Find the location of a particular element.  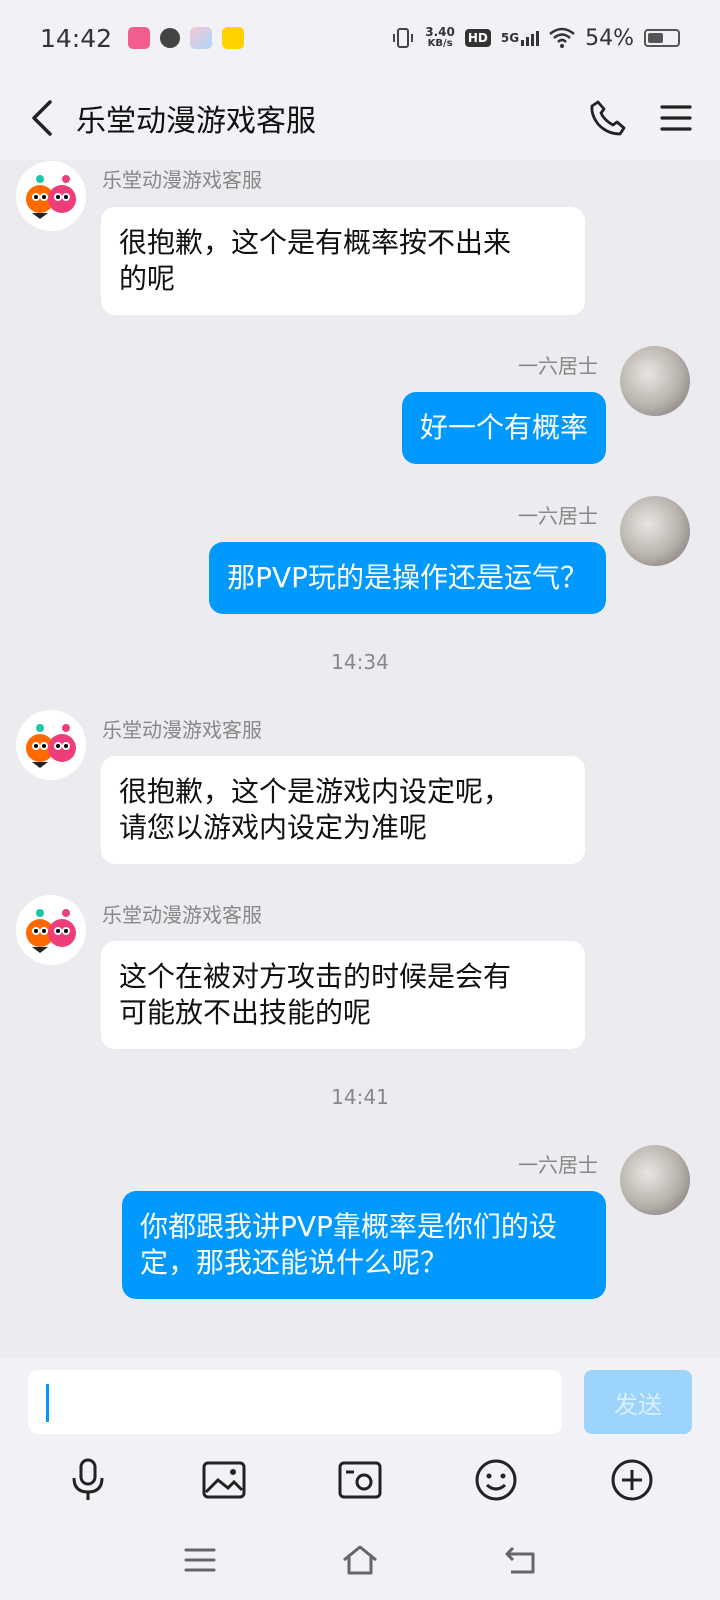

hd-badge: HD is located at coordinates (477, 38).